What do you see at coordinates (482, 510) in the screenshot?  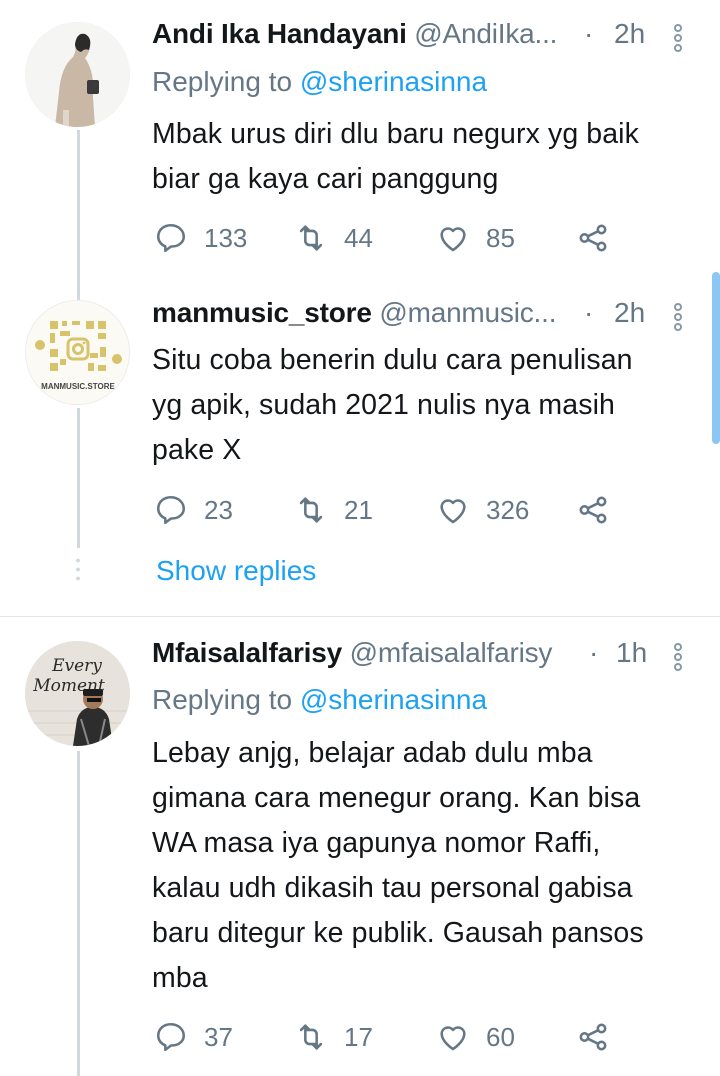 I see `like-button: 326` at bounding box center [482, 510].